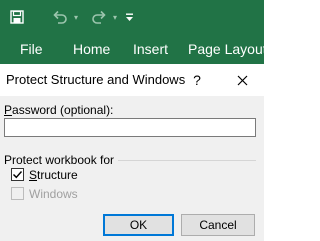 This screenshot has height=241, width=320. I want to click on checkmark-icon, so click(18, 175).